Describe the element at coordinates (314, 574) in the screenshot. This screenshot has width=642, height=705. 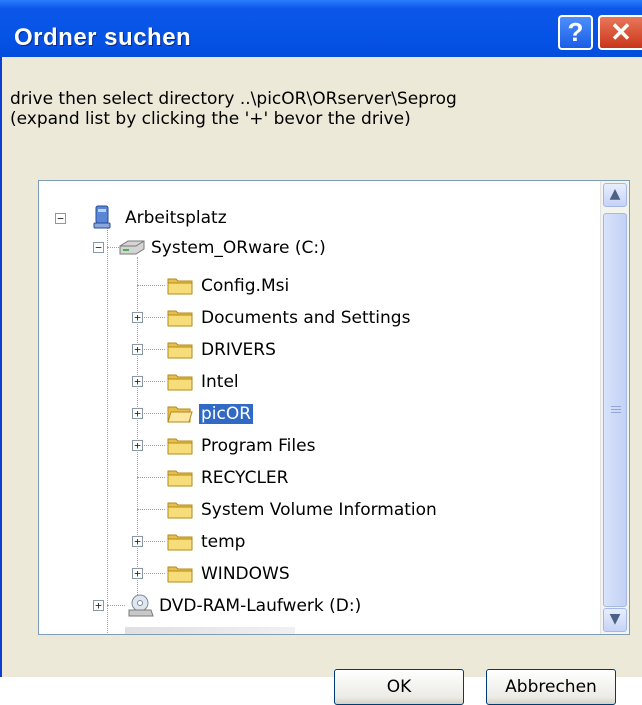
I see `tree-item-folder-windows: + WINDOWS` at that location.